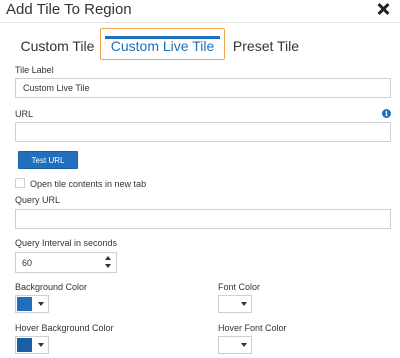 The image size is (400, 358). Describe the element at coordinates (162, 37) in the screenshot. I see `active-tab-indicator` at that location.